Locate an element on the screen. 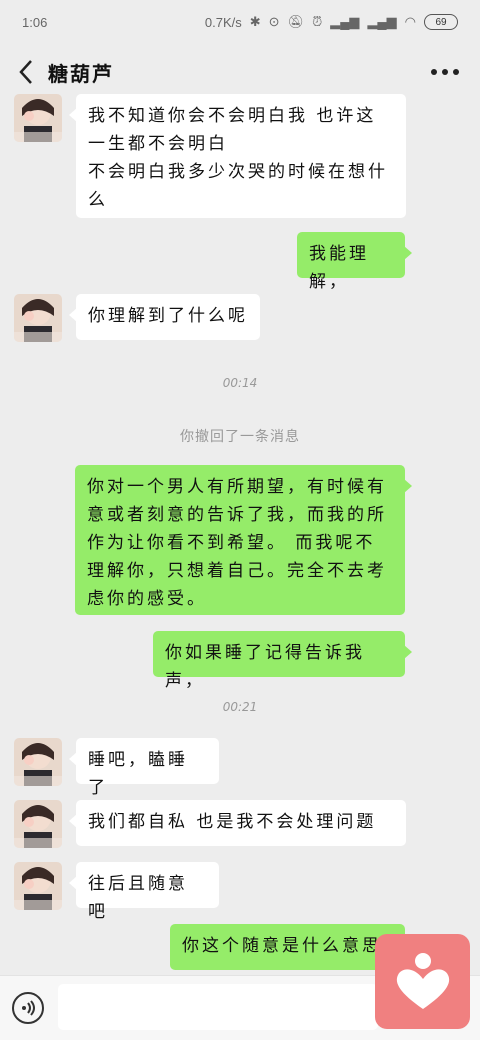 The width and height of the screenshot is (480, 1040). floating-heart-button is located at coordinates (422, 981).